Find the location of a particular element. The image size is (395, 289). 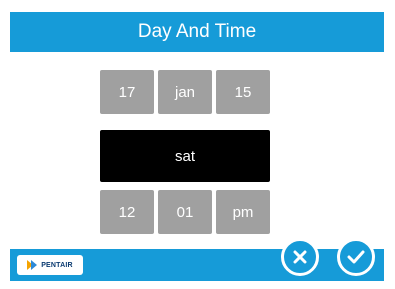

brand-name: PENTAIR is located at coordinates (57, 265).